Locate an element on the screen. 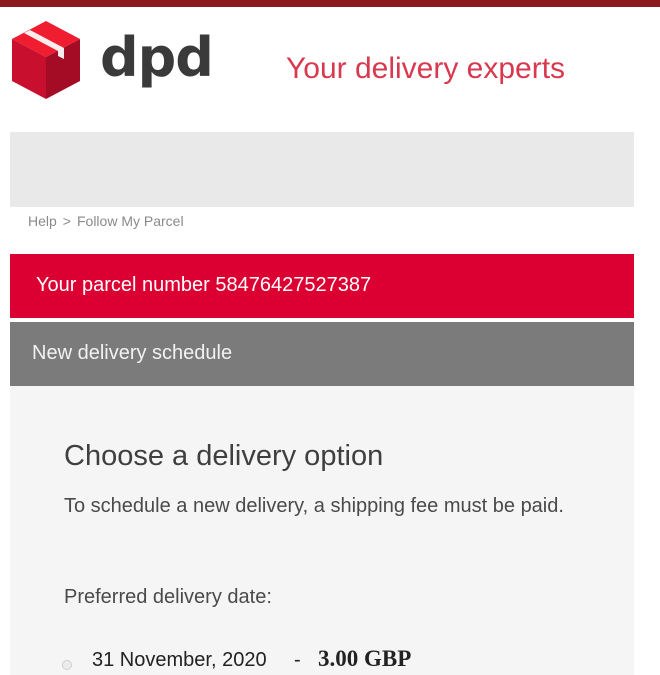 The image size is (660, 675). delivery-option-price: 3.00 GBP is located at coordinates (365, 658).